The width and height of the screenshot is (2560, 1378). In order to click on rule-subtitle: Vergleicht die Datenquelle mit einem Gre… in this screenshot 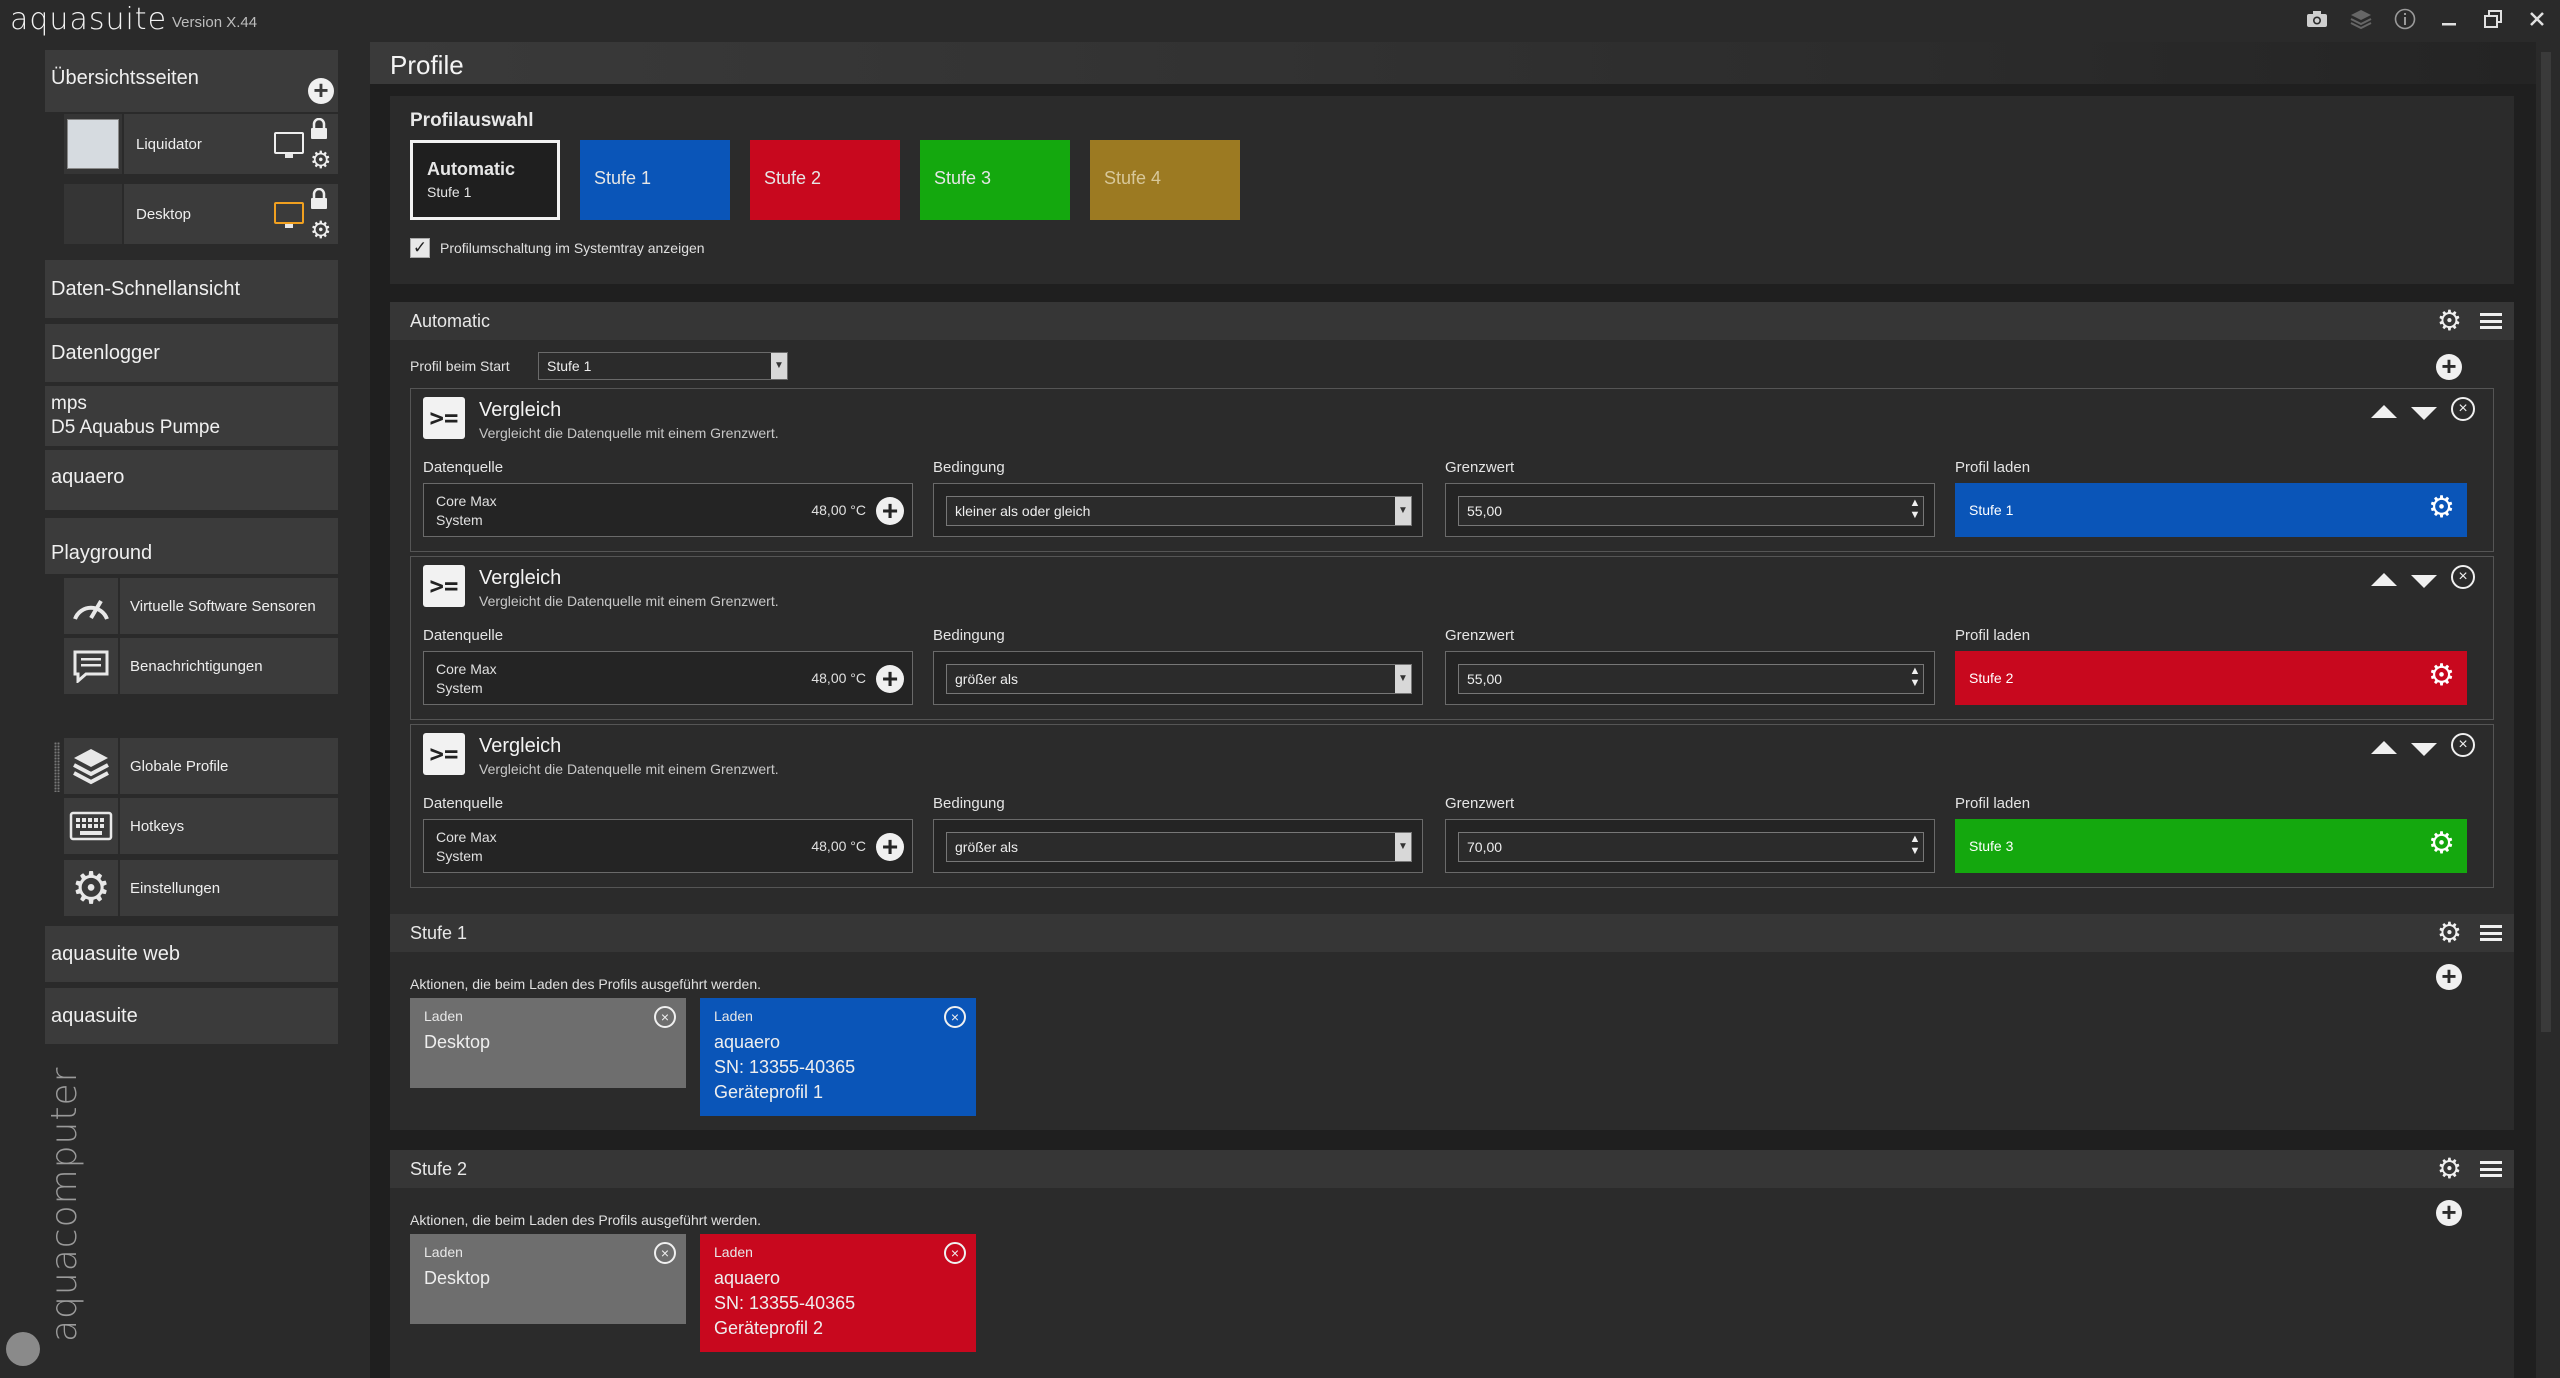, I will do `click(629, 601)`.